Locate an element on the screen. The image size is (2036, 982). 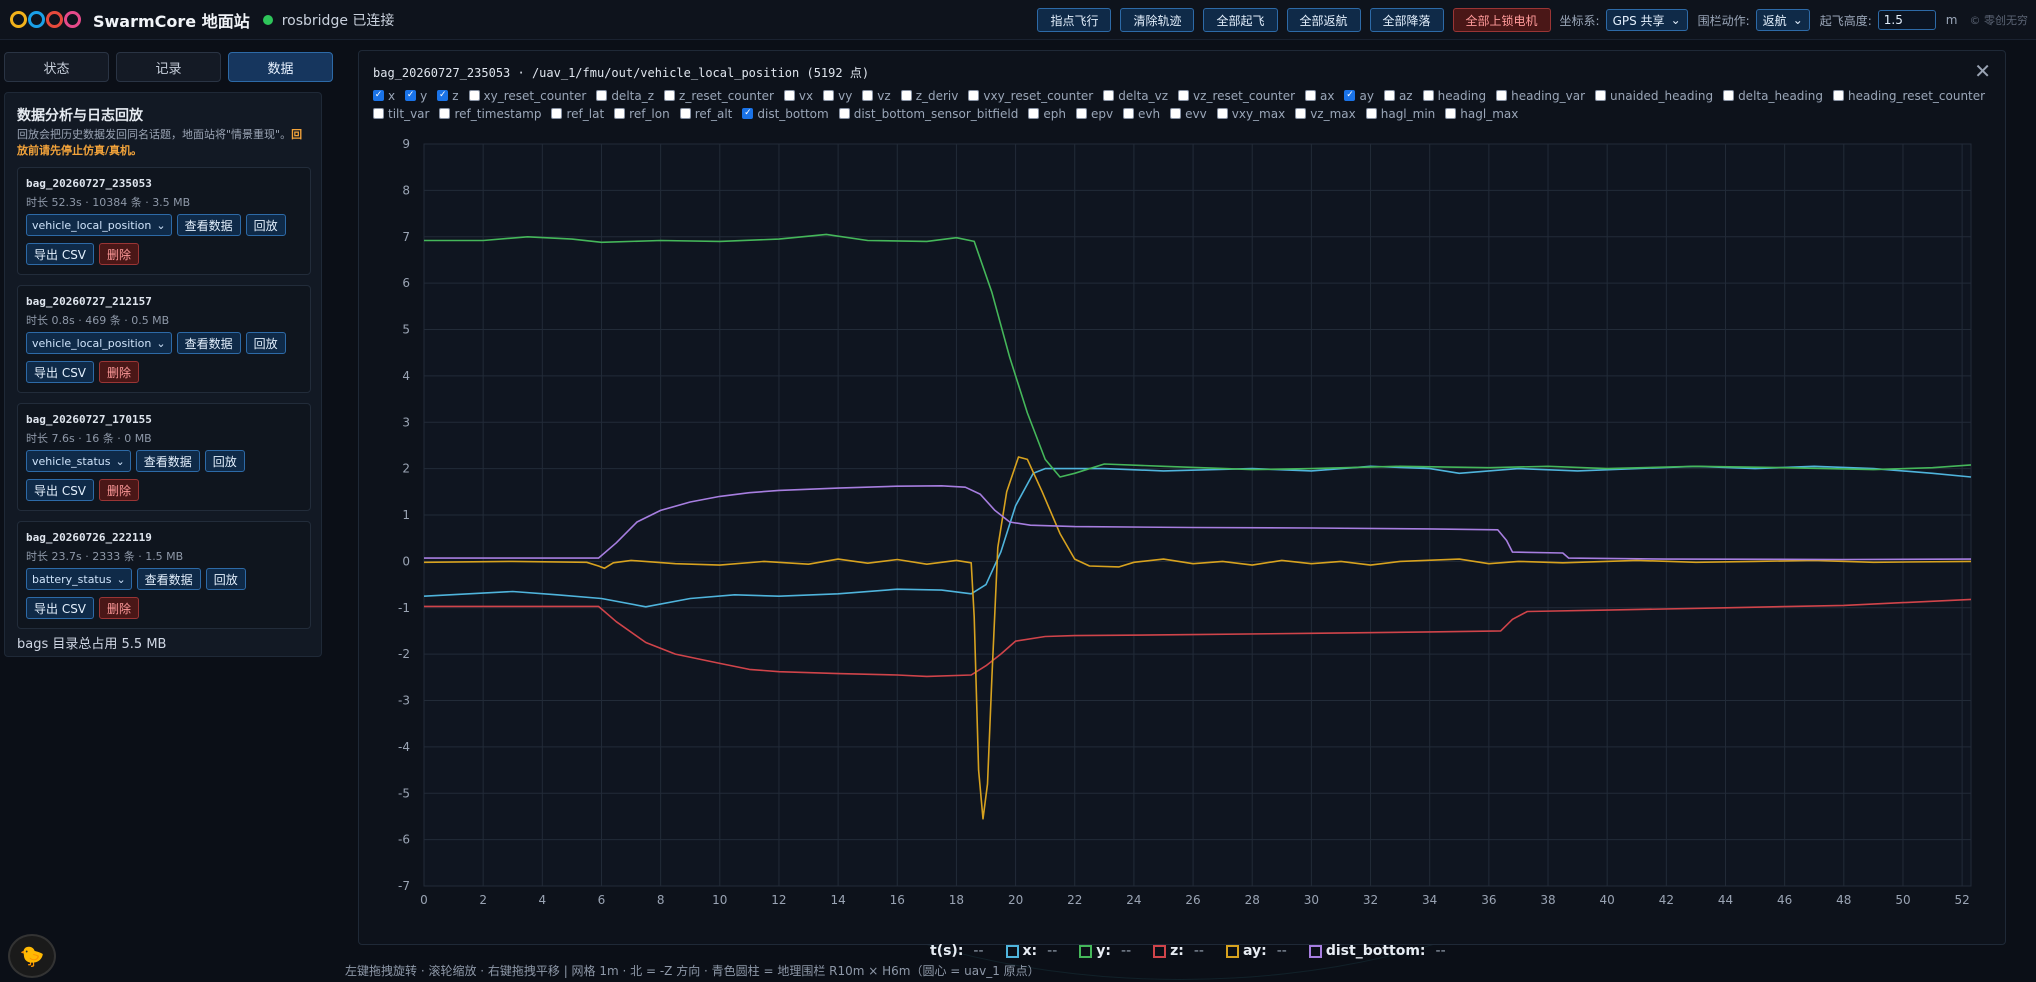
y-tick-label: -5 is located at coordinates (404, 793).